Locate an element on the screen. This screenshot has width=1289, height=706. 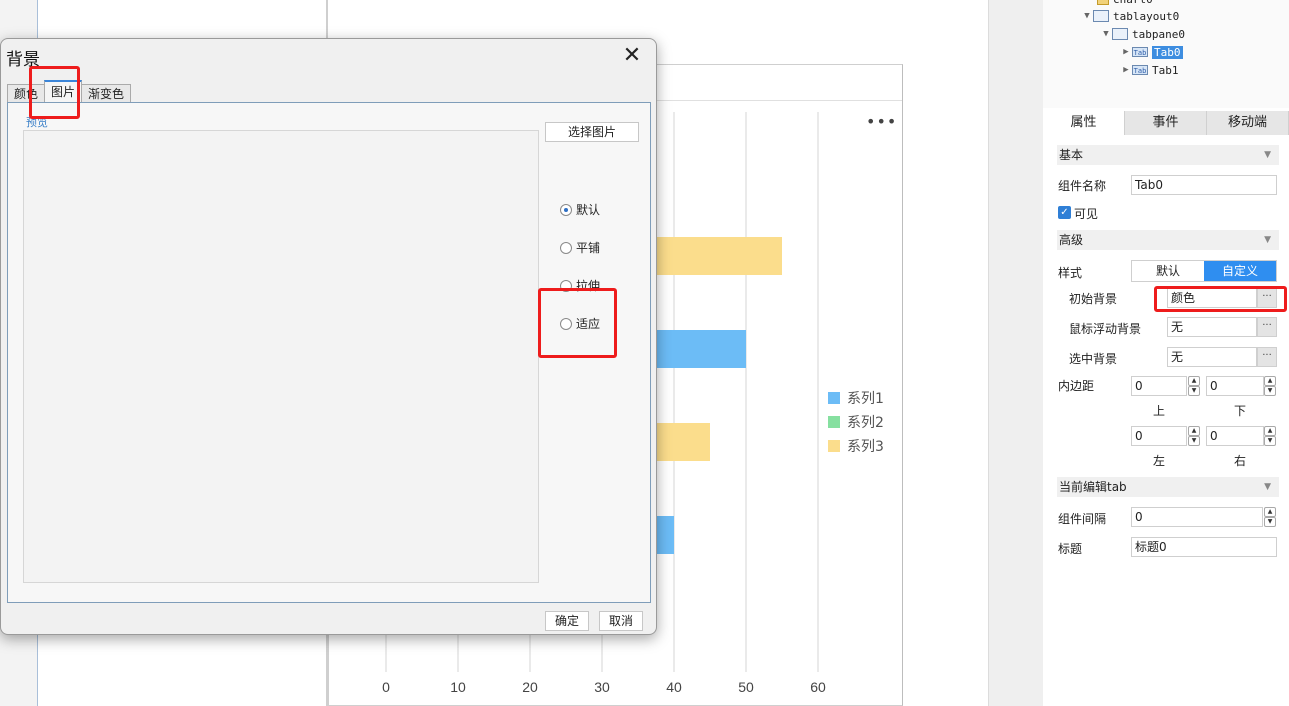
radio-stretch: 拉伸 is located at coordinates (580, 285).